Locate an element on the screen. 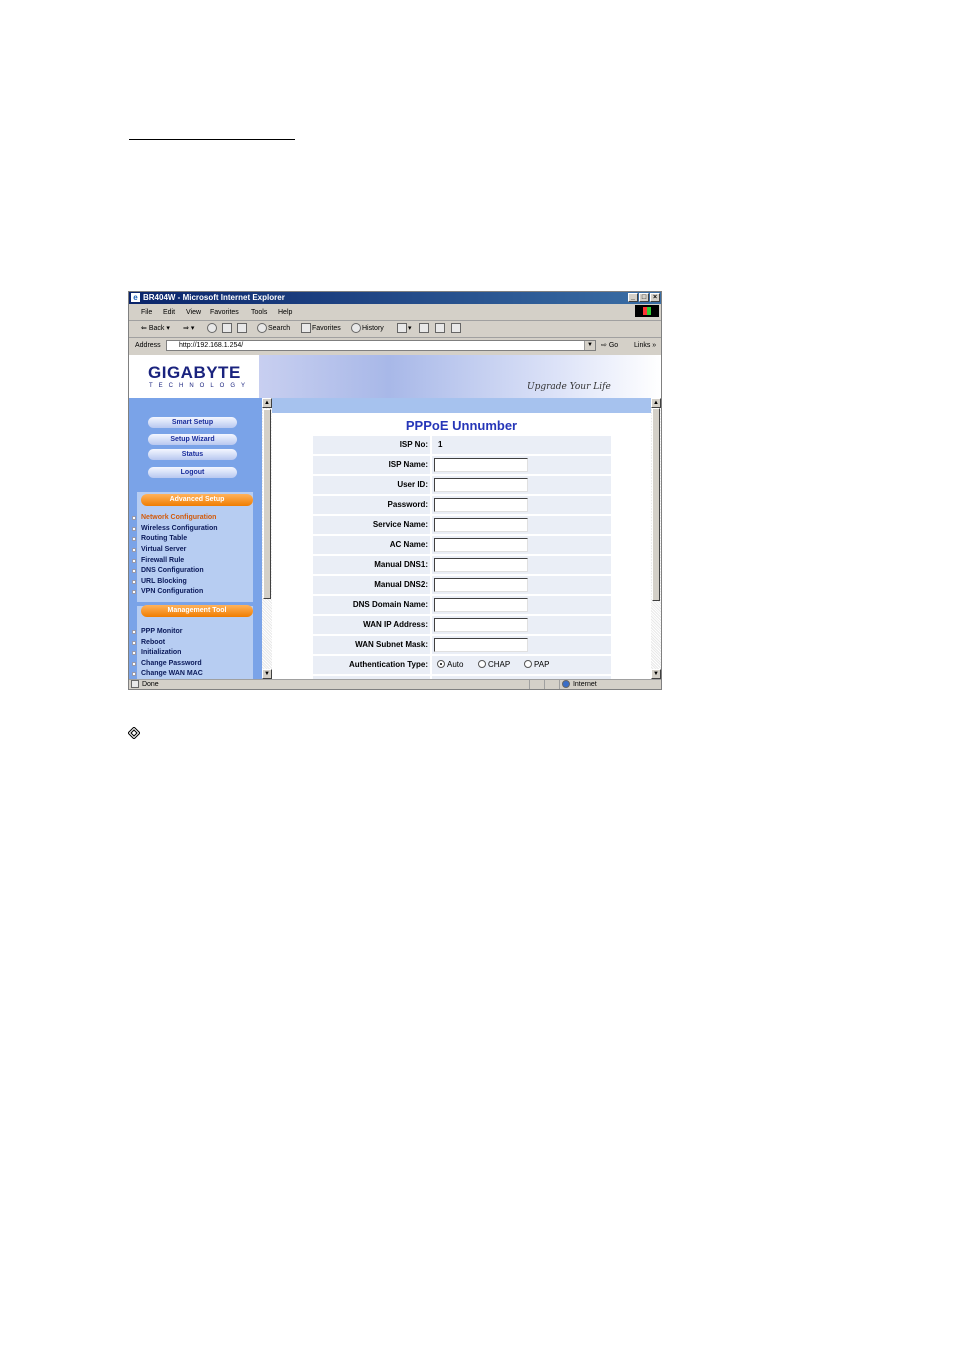 The width and height of the screenshot is (954, 1351). refresh-button is located at coordinates (227, 329).